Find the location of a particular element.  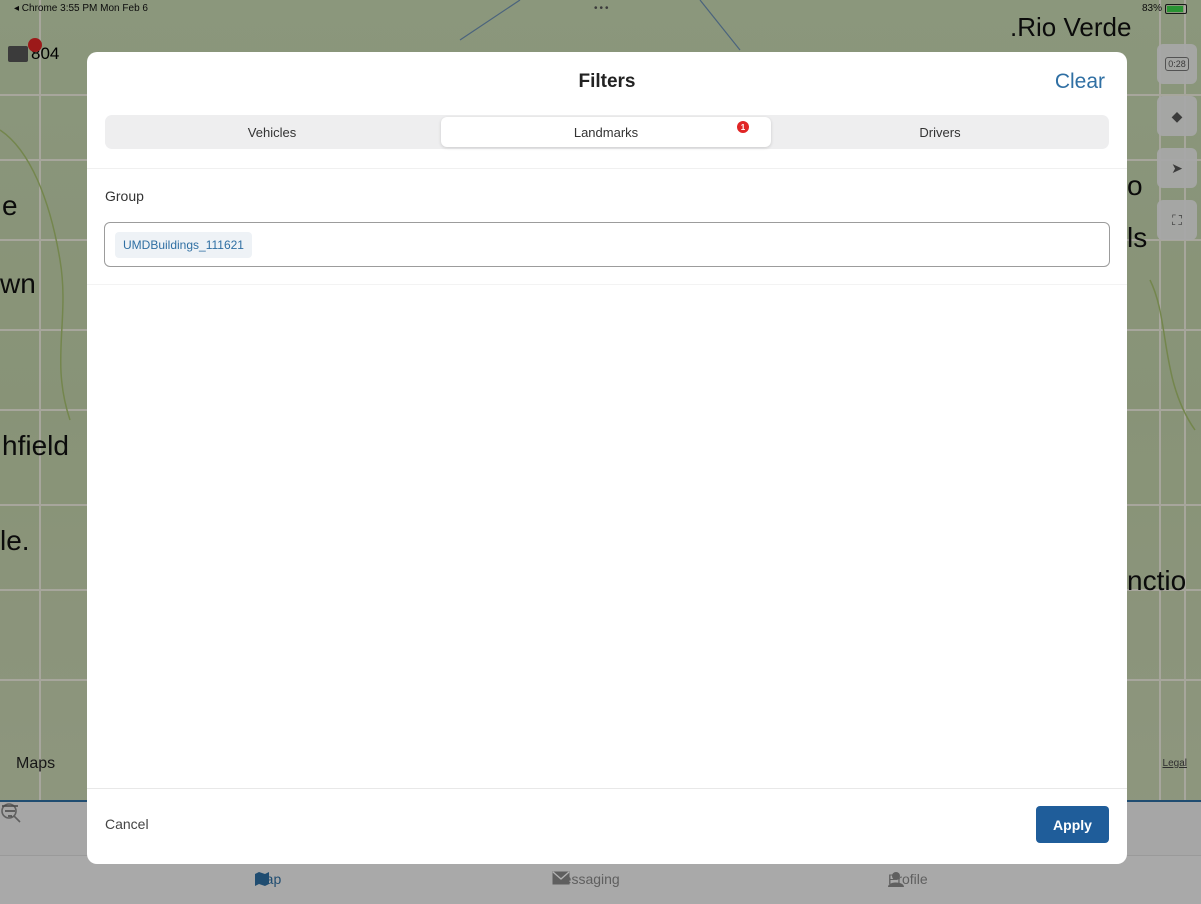

tab-drivers: Drivers is located at coordinates (940, 132).